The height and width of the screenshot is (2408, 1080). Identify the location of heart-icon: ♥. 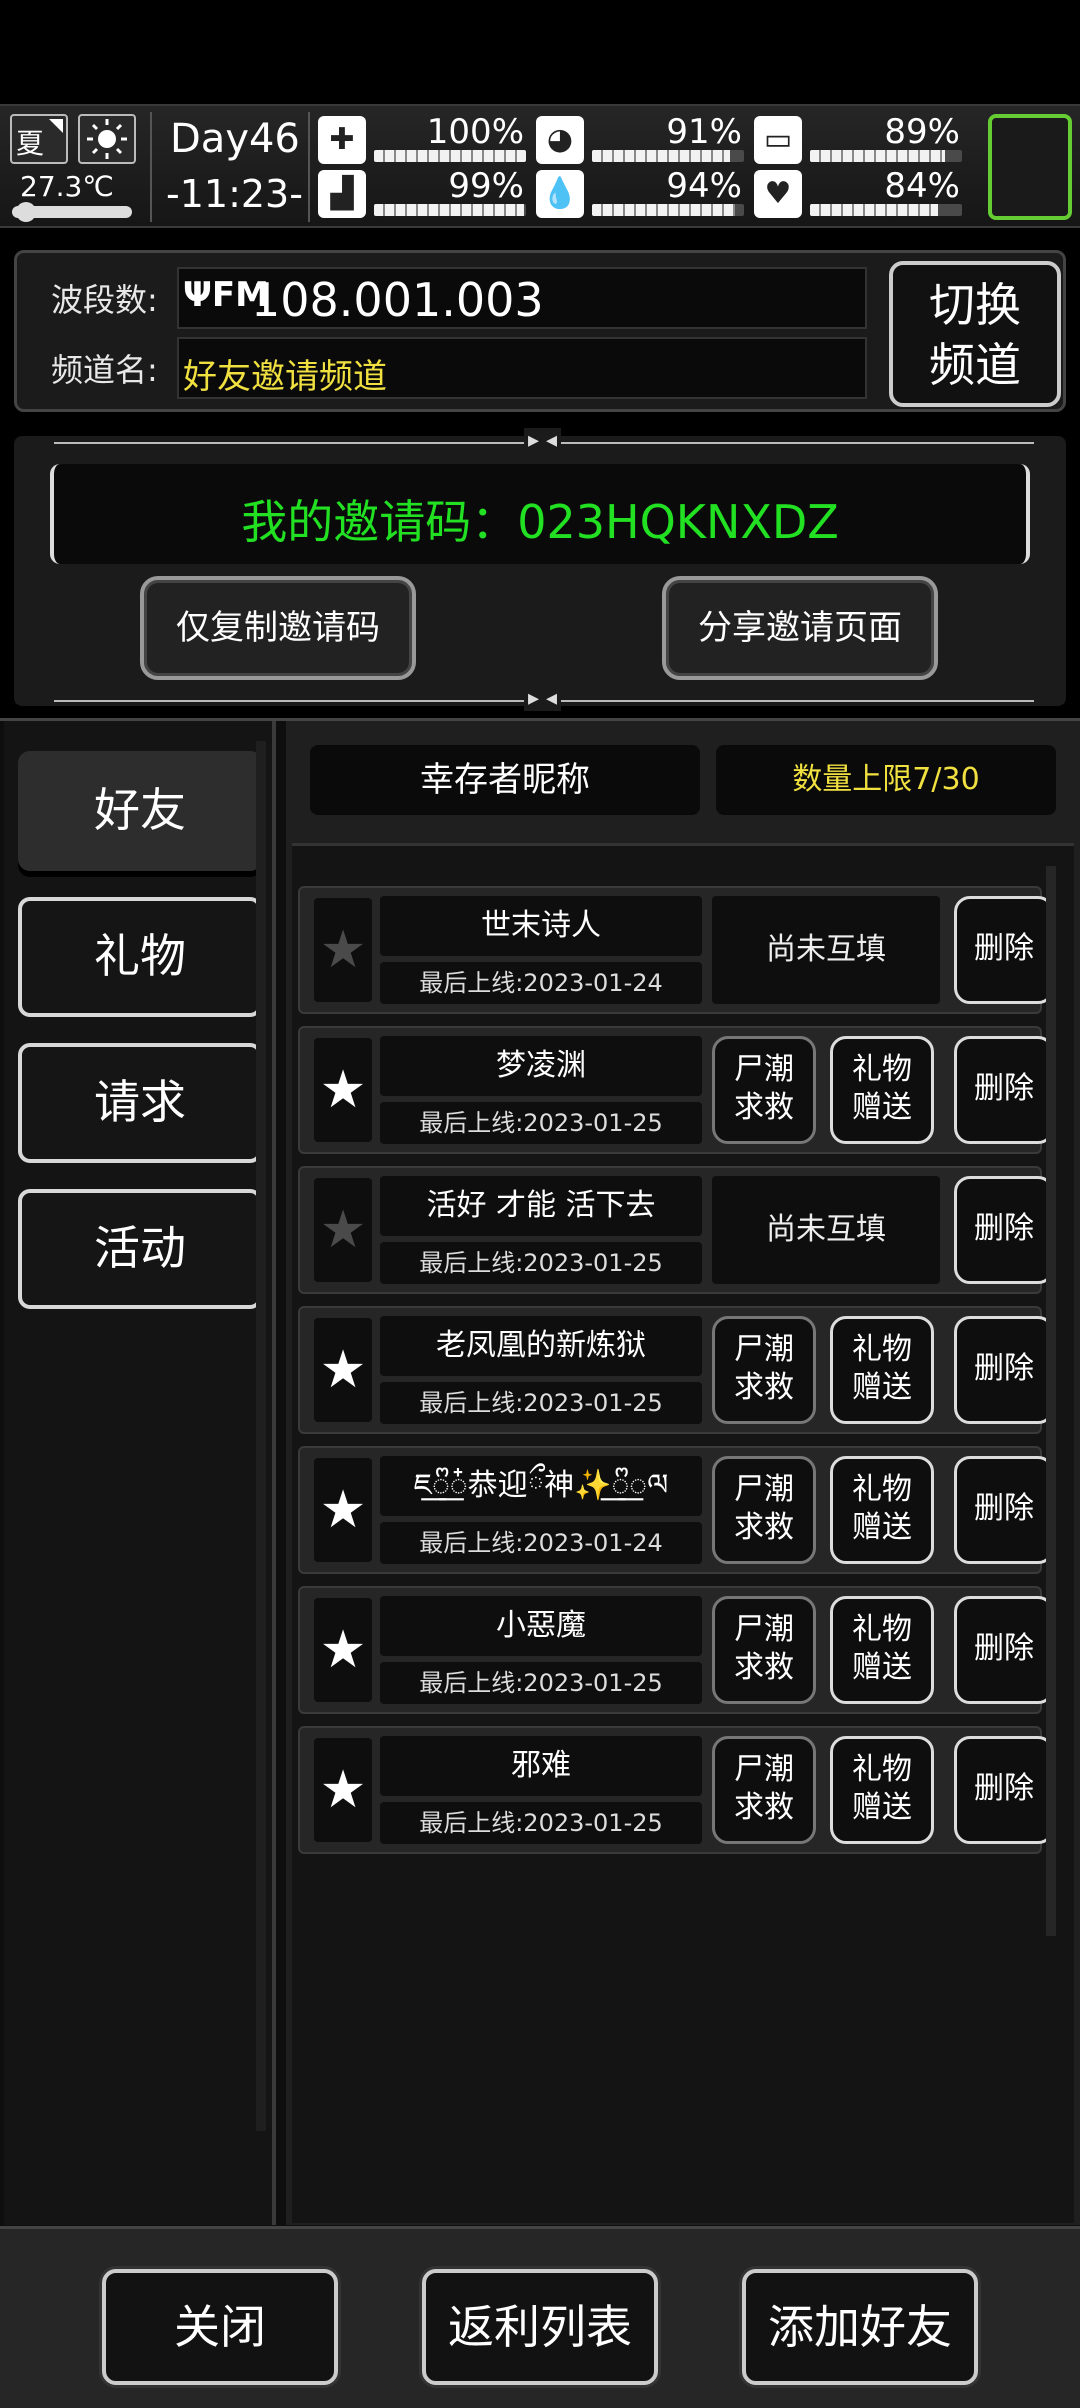
(778, 194).